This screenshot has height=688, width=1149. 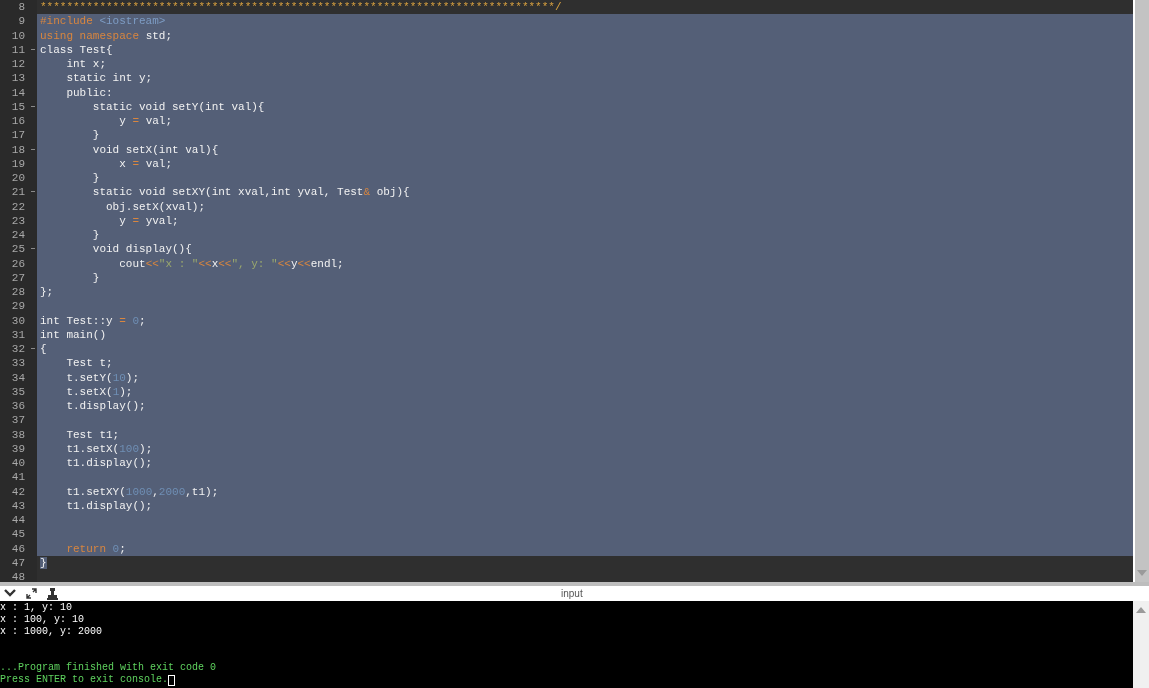 What do you see at coordinates (84, 680) in the screenshot?
I see `console-status-line: Press ENTER to exit console.` at bounding box center [84, 680].